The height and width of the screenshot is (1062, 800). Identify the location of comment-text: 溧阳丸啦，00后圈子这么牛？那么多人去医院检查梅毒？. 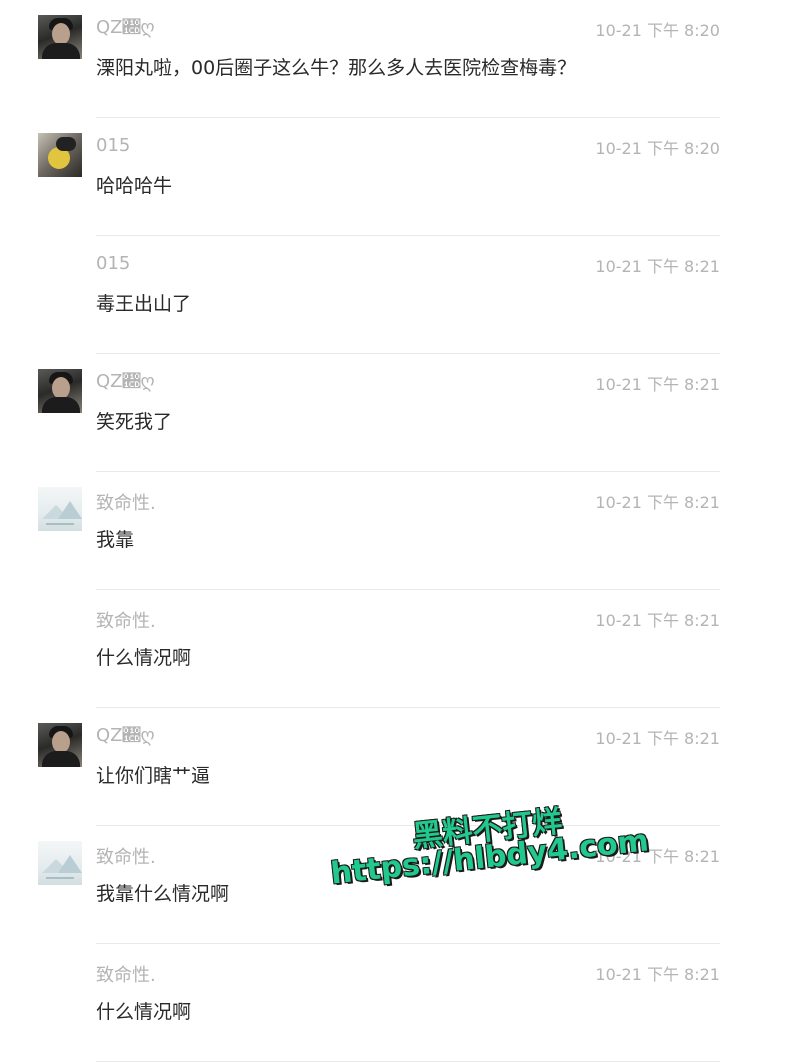
(336, 68).